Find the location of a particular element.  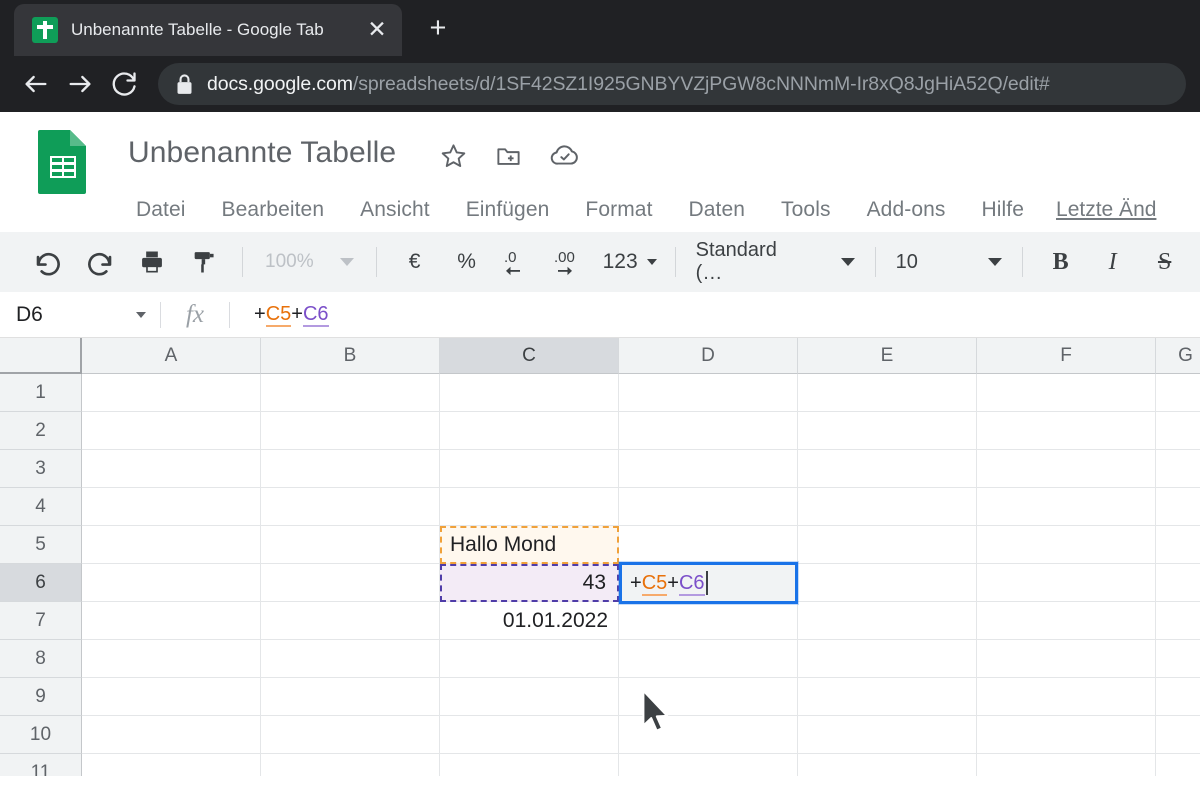

select-all-corner is located at coordinates (41, 356).